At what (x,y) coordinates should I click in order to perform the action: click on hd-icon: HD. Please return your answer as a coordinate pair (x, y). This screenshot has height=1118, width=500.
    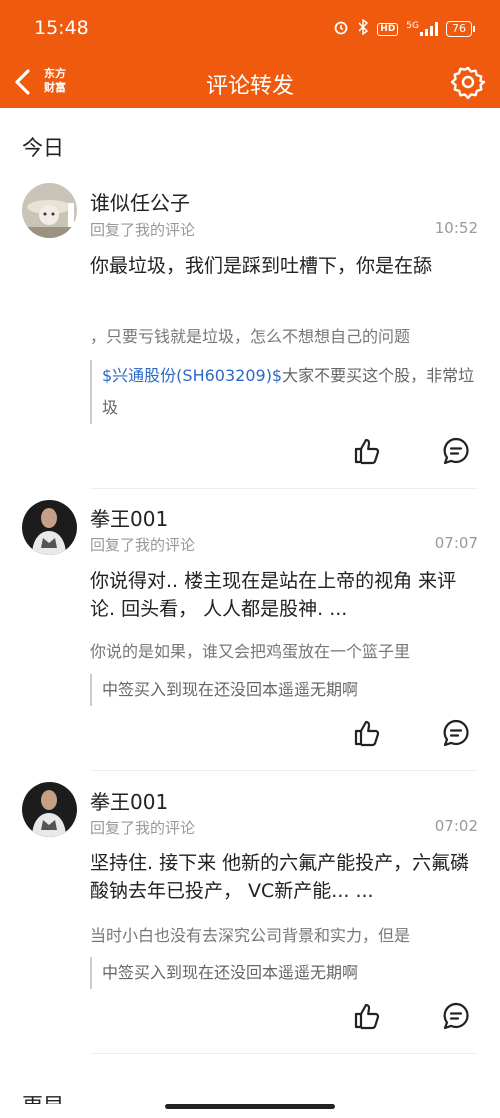
    Looking at the image, I should click on (388, 29).